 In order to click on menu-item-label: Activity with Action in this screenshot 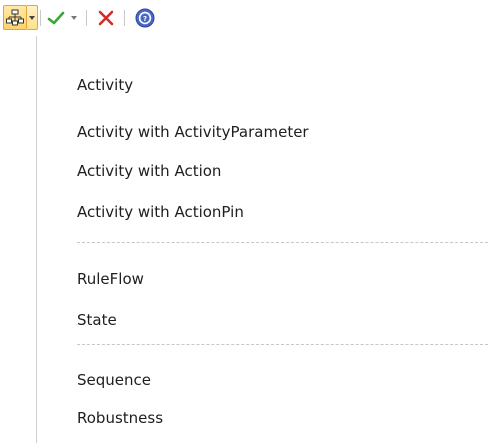, I will do `click(149, 171)`.